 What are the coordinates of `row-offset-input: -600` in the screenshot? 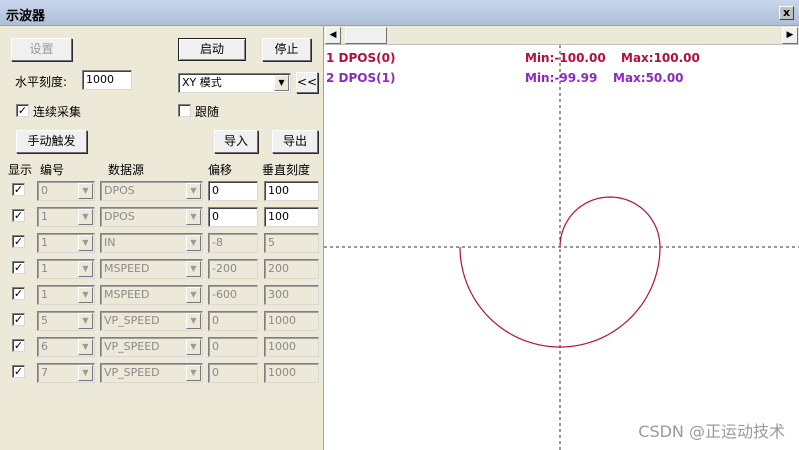 It's located at (233, 295).